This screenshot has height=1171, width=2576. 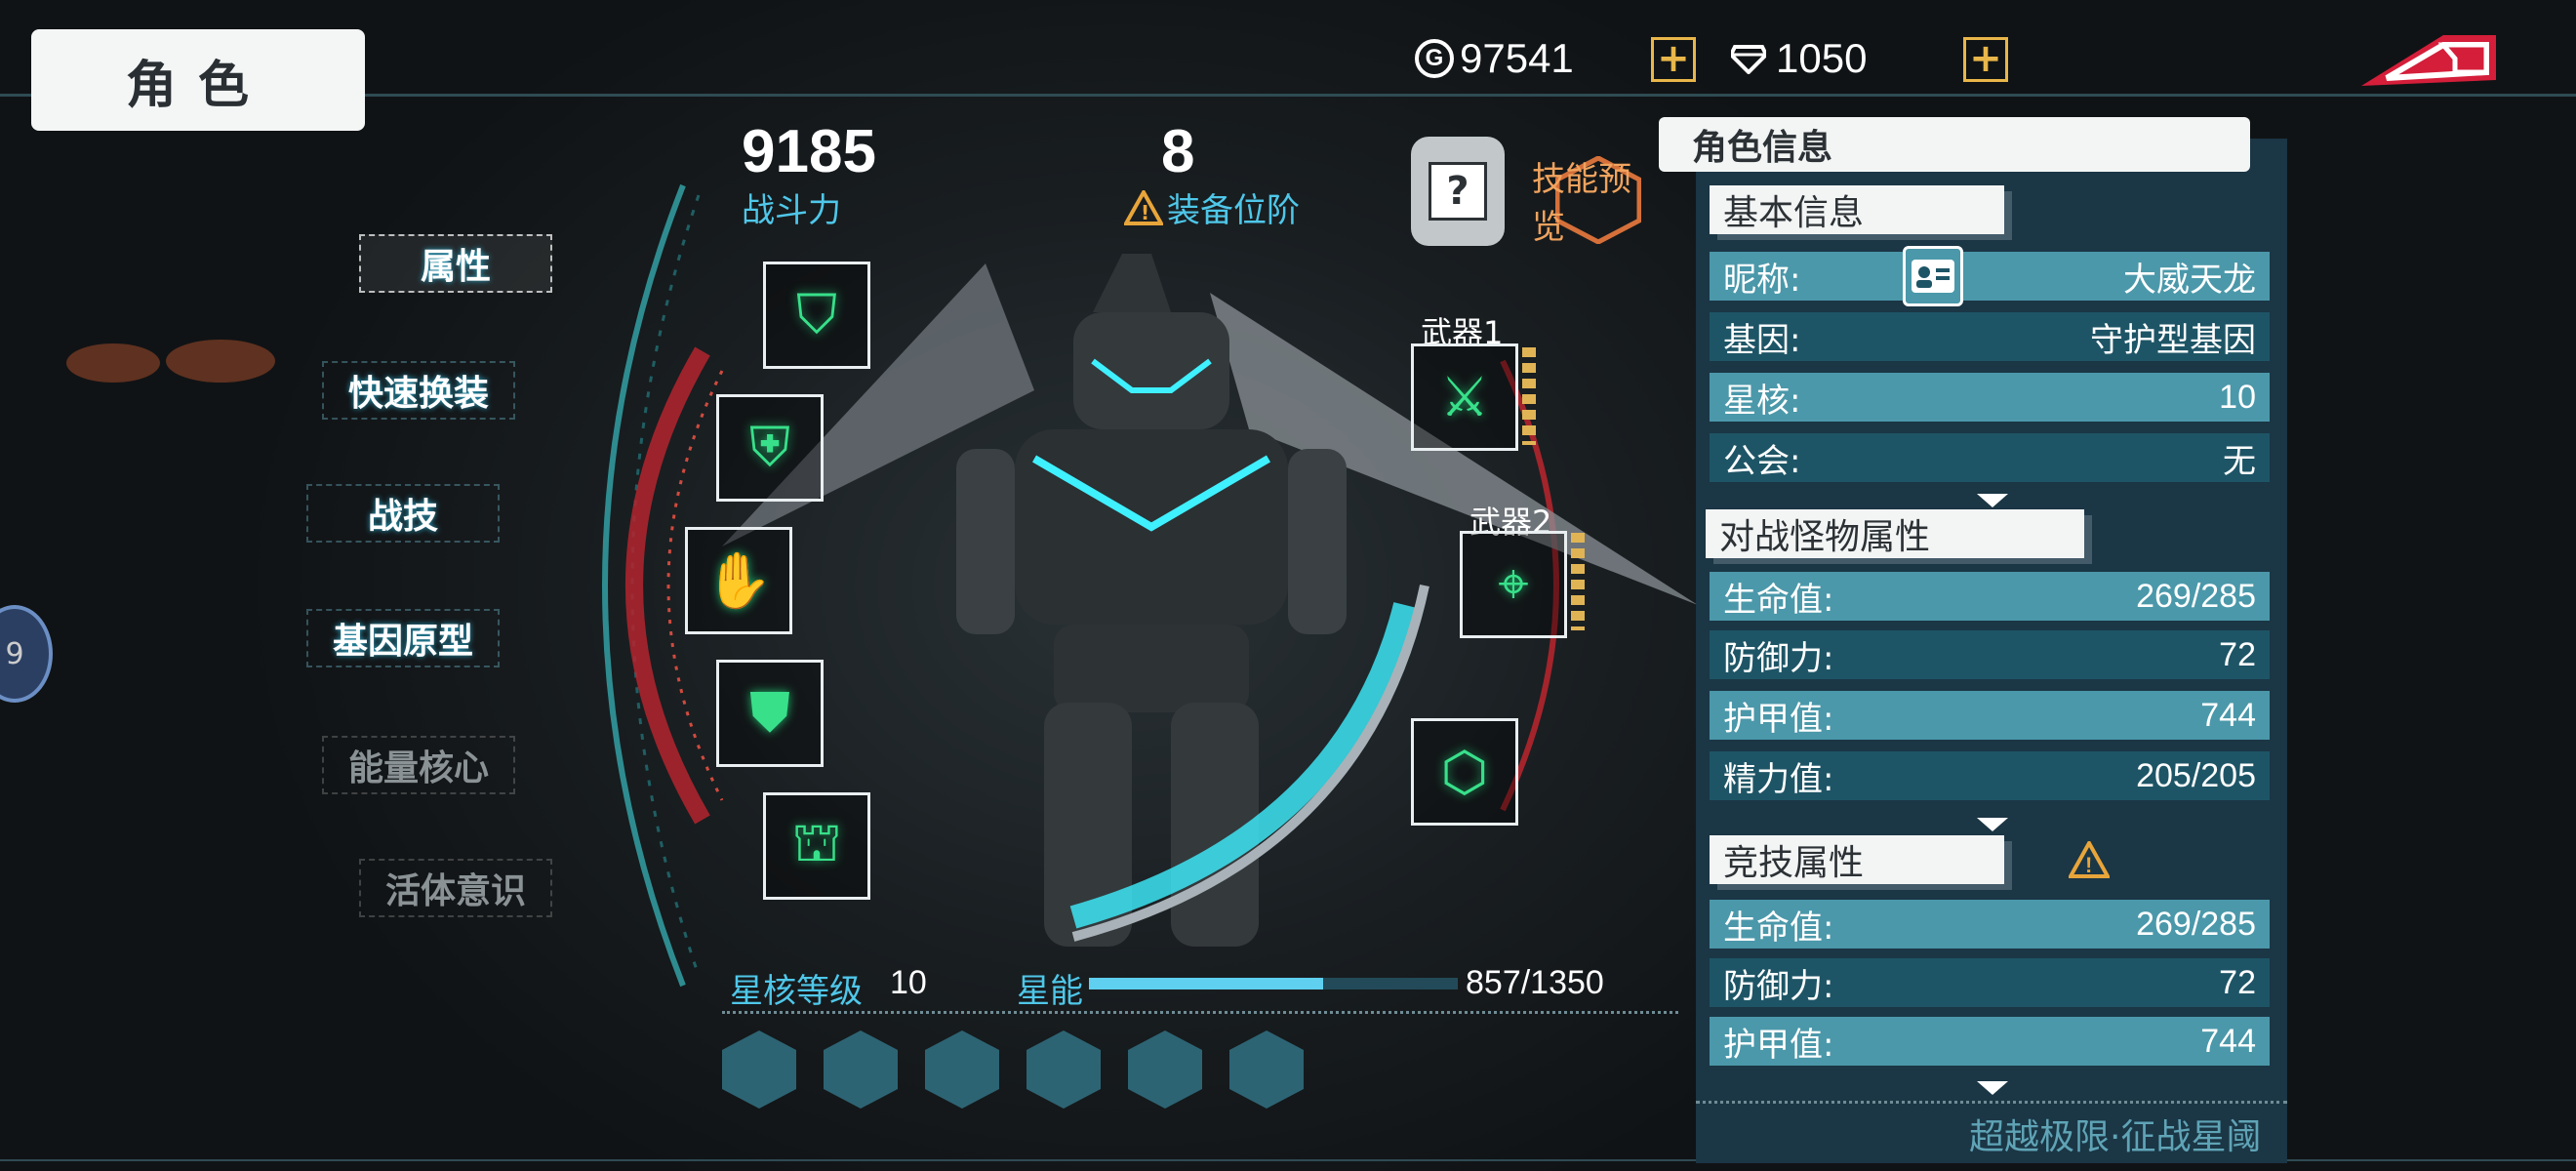 I want to click on weapon1-ammo-gauge, so click(x=1529, y=396).